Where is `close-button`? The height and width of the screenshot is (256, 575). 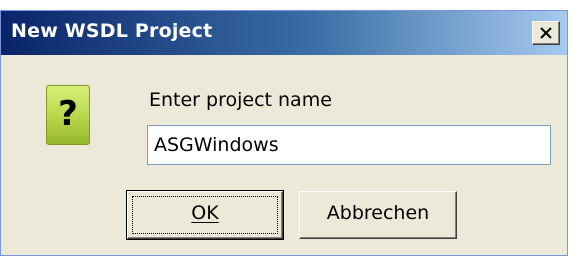
close-button is located at coordinates (546, 33).